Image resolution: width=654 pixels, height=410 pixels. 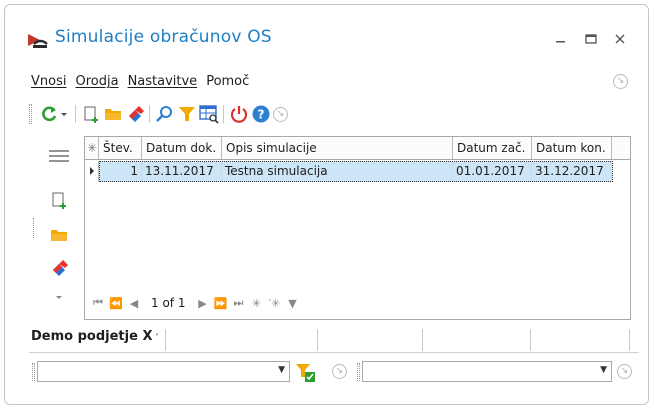 I want to click on power-icon, so click(x=239, y=114).